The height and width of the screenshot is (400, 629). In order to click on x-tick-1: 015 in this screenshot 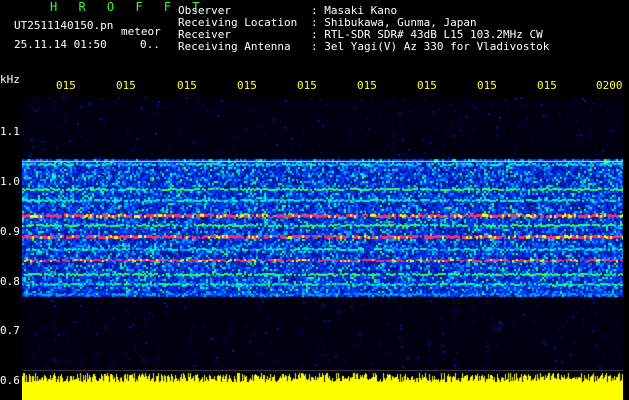, I will do `click(66, 85)`.